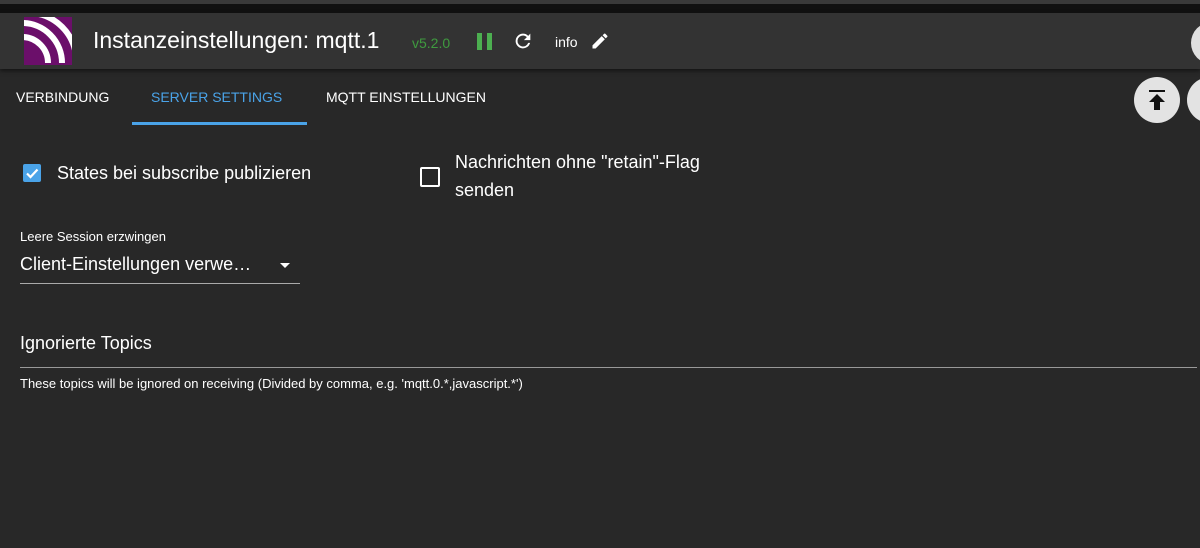 Image resolution: width=1200 pixels, height=548 pixels. What do you see at coordinates (430, 177) in the screenshot?
I see `no-retain-checkbox` at bounding box center [430, 177].